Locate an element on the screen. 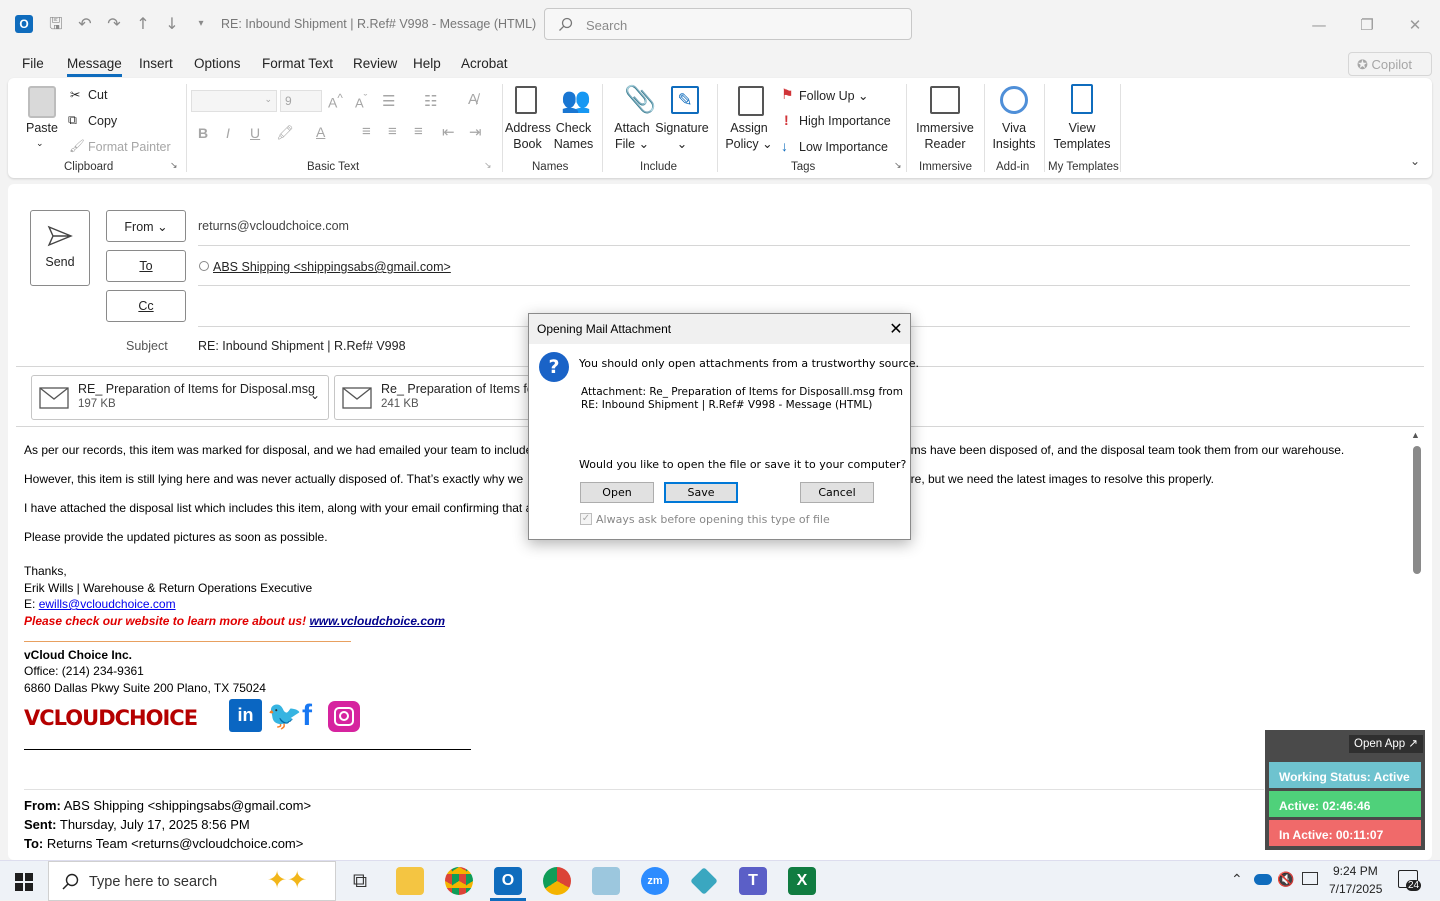  chrome-profile-icon is located at coordinates (557, 881).